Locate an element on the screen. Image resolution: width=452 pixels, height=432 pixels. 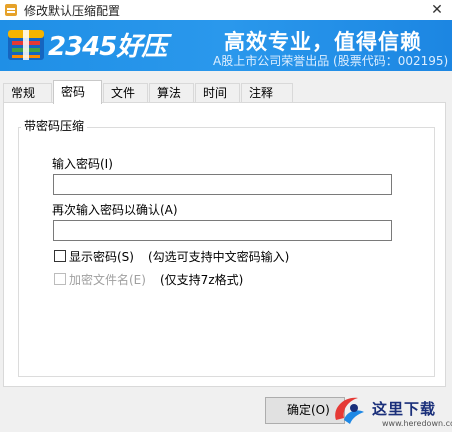
tab-algorithm: 算法 is located at coordinates (171, 93).